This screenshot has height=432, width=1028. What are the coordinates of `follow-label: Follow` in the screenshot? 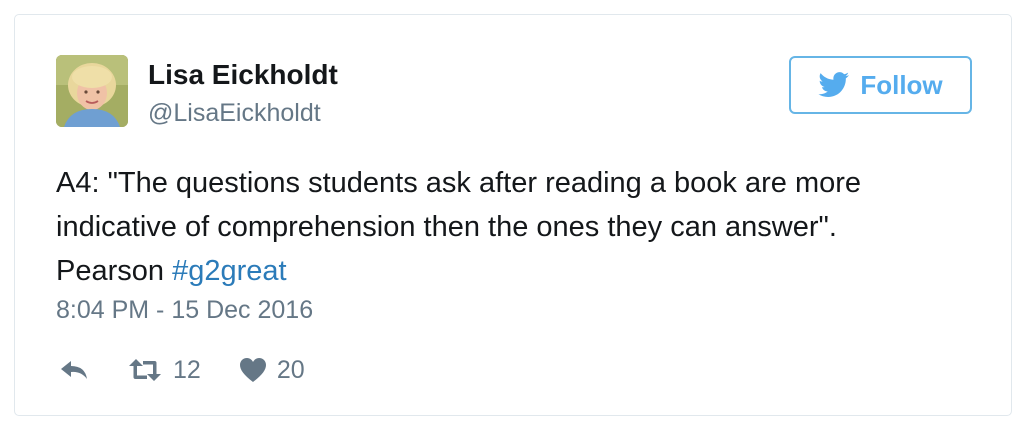 It's located at (901, 84).